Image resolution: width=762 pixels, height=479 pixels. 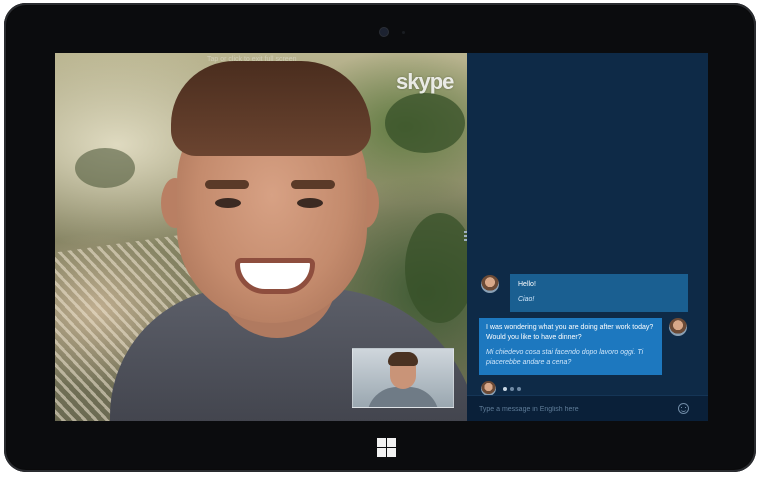 What do you see at coordinates (683, 408) in the screenshot?
I see `emoji-smiley-icon` at bounding box center [683, 408].